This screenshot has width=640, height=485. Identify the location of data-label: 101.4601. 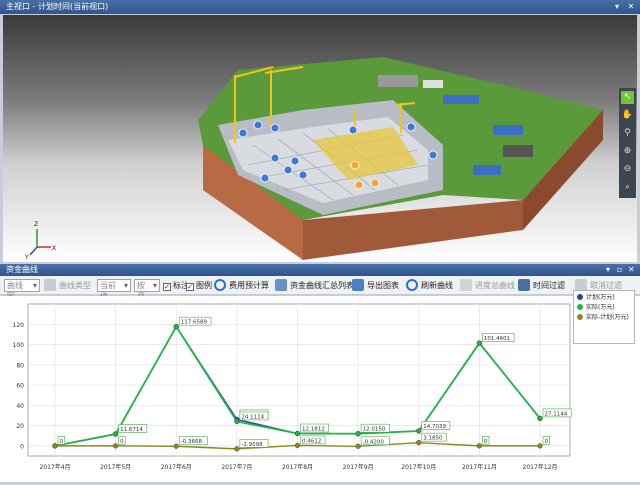
(497, 339).